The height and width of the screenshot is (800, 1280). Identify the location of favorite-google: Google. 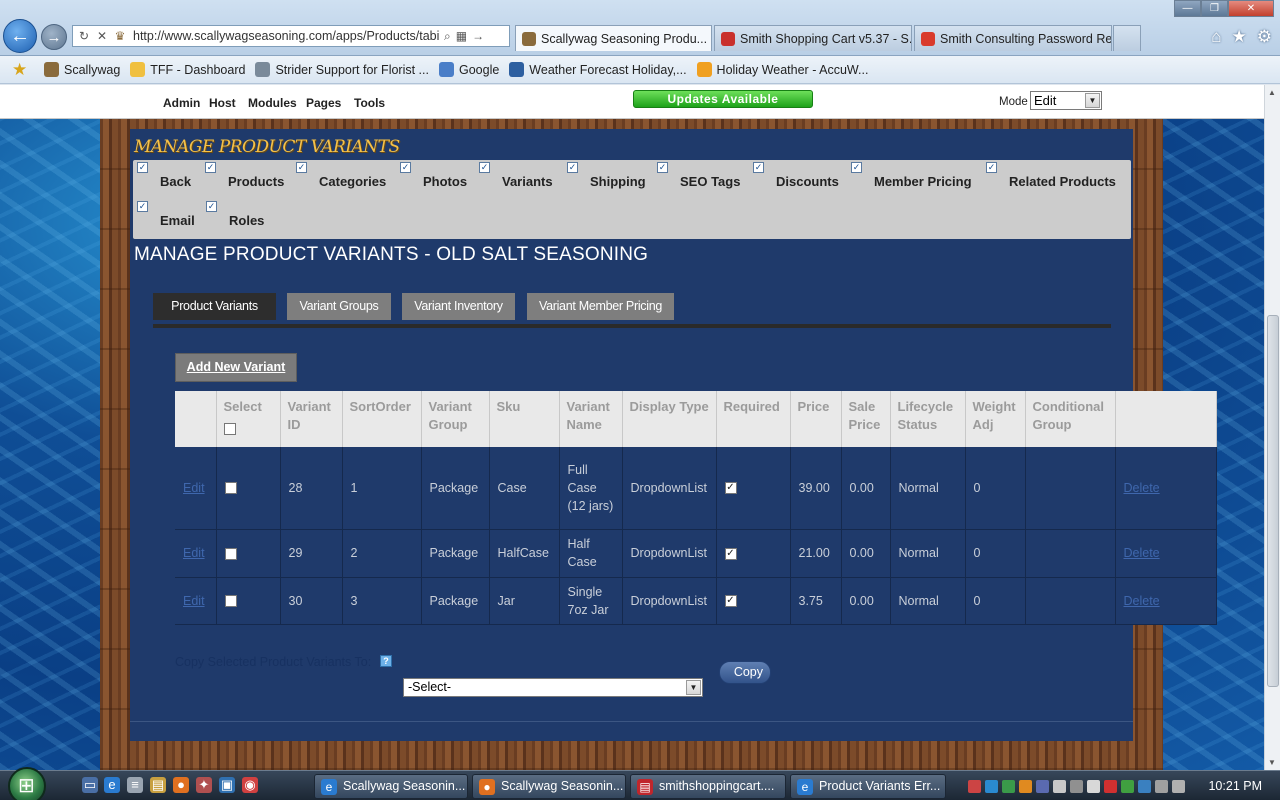
(468, 69).